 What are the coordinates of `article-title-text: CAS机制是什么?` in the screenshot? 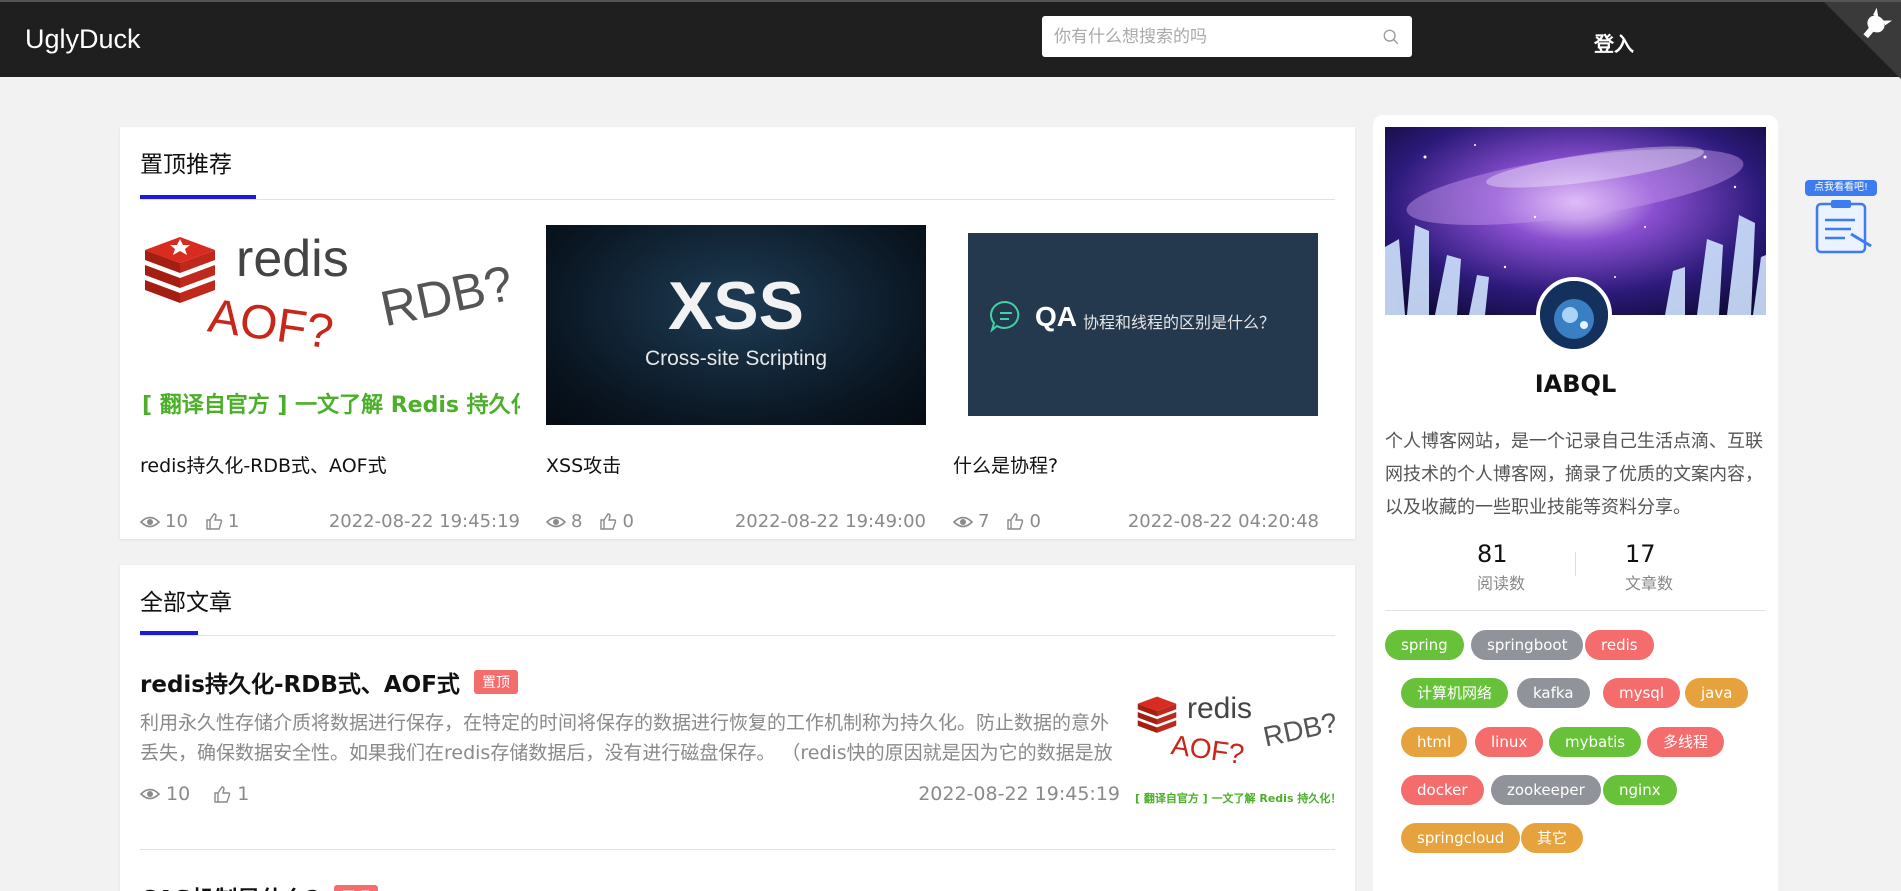 It's located at (230, 885).